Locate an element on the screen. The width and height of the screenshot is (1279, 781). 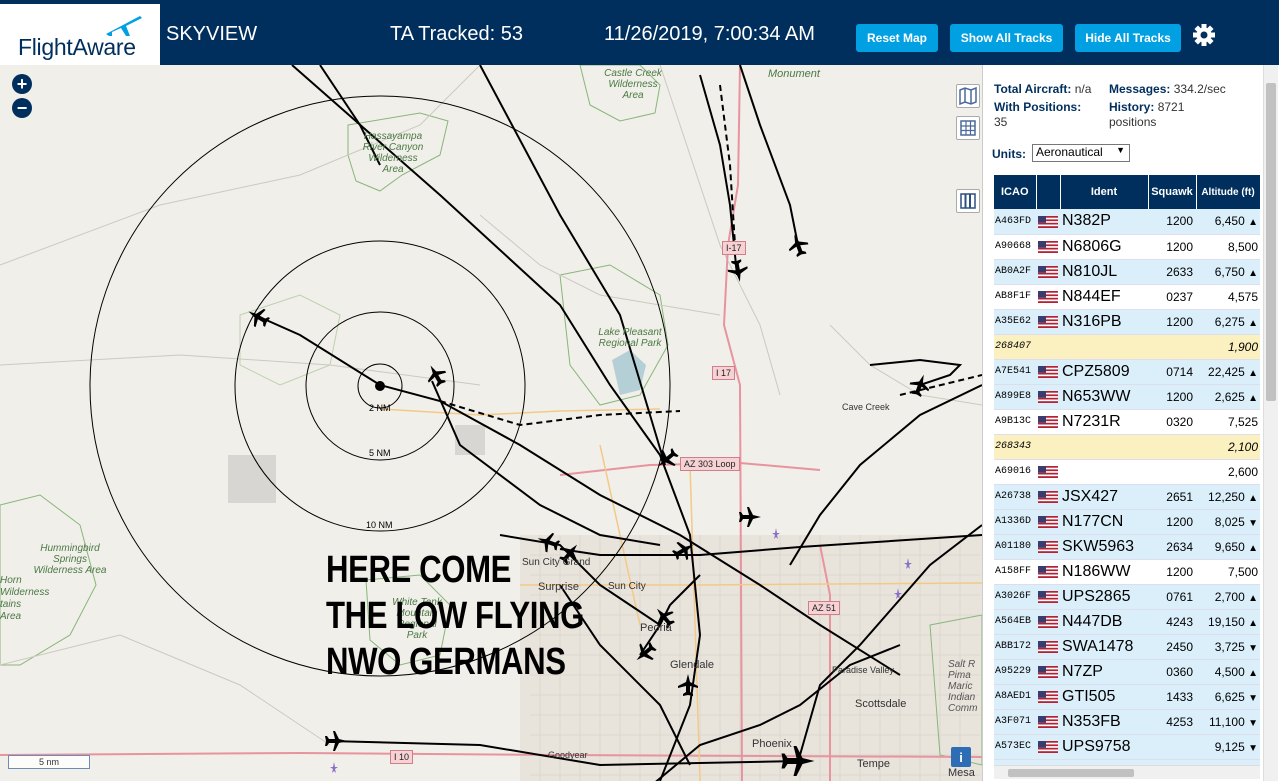
col-squawk: Squawk is located at coordinates (1172, 192).